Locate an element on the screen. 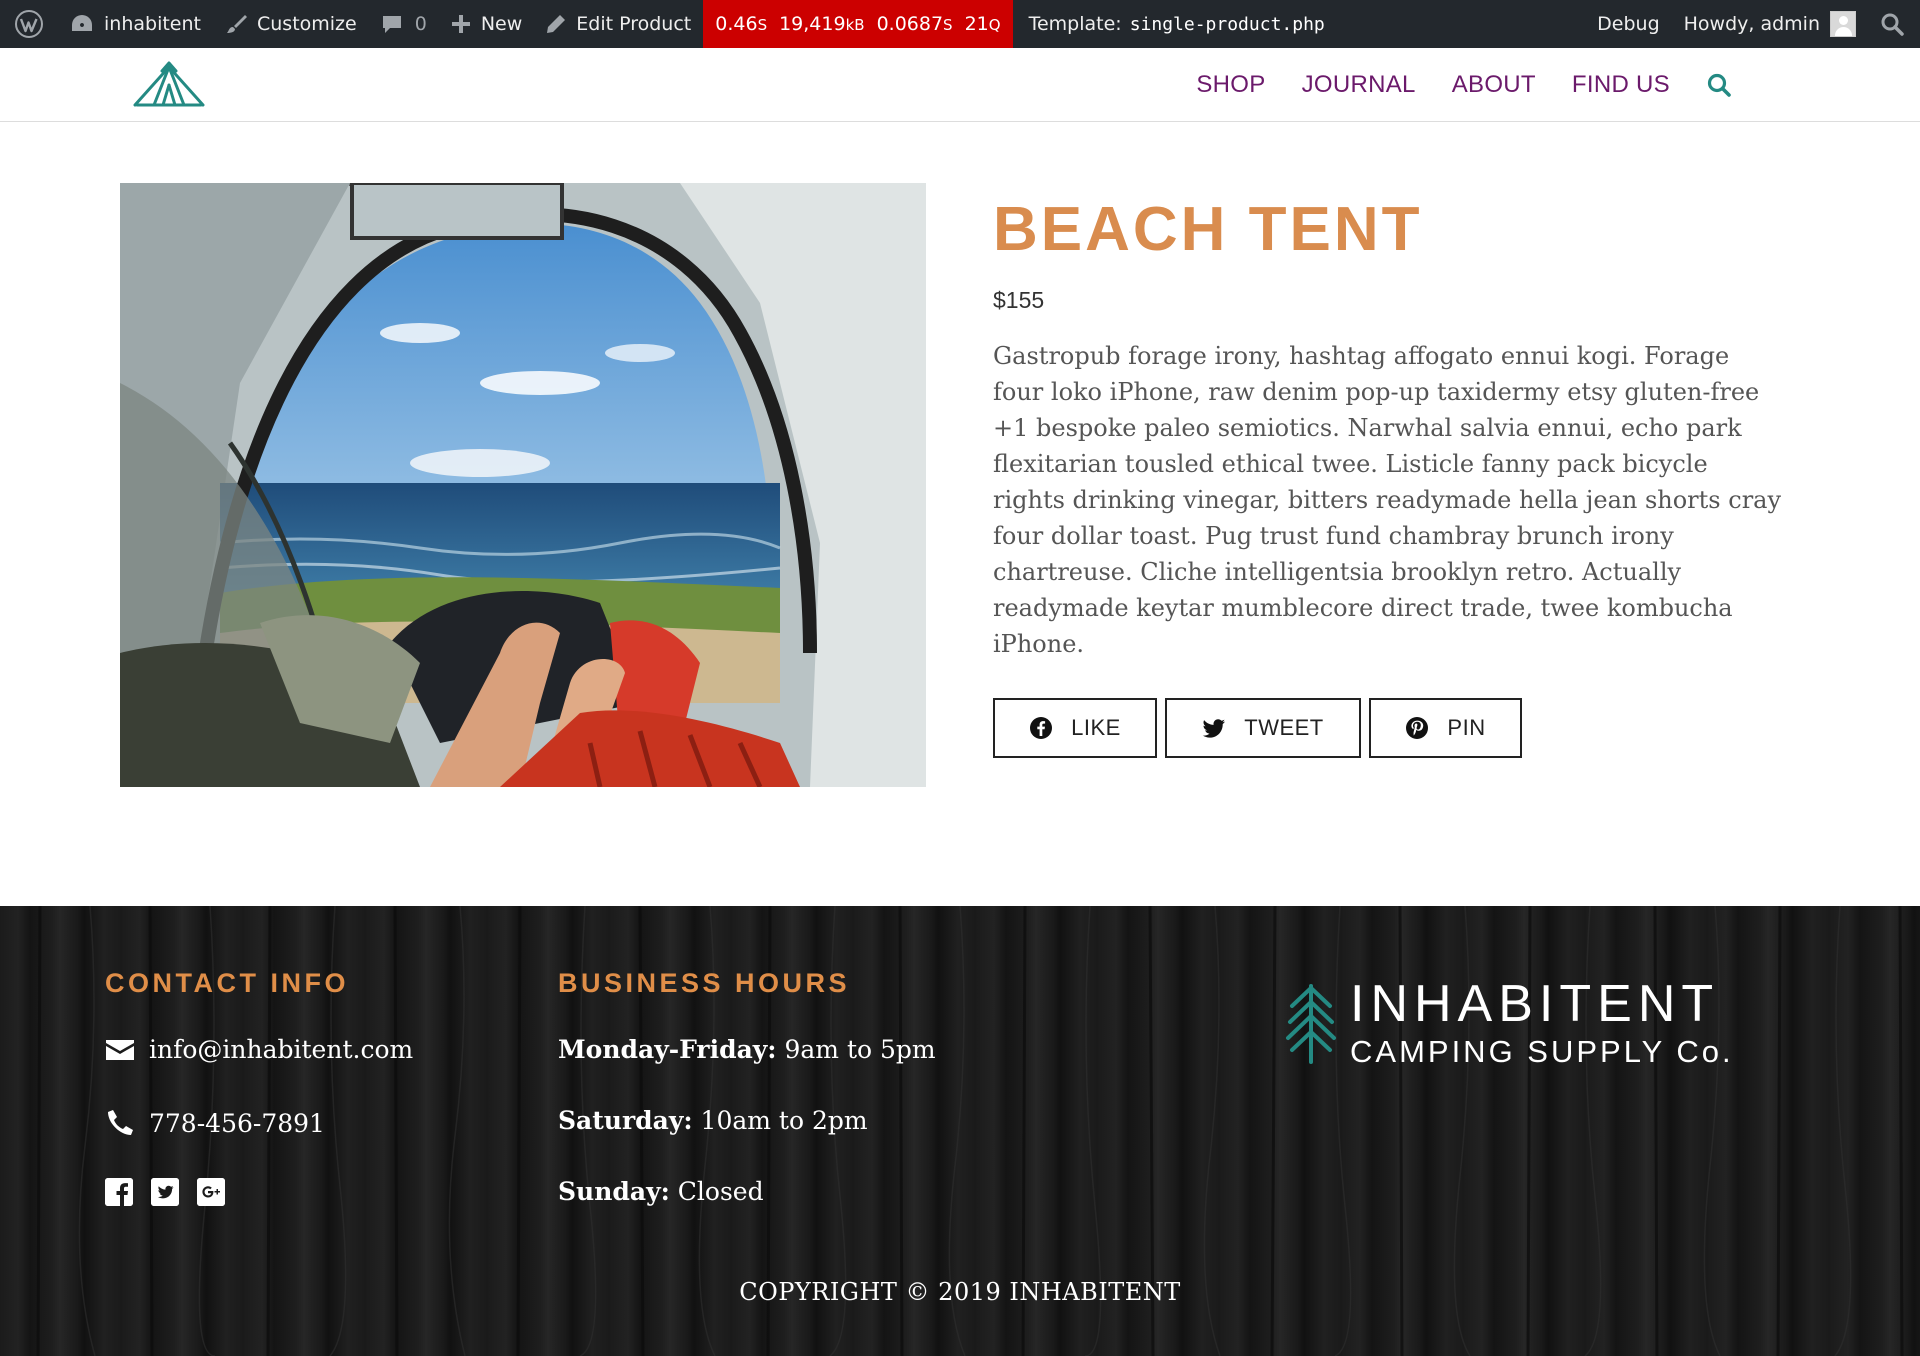 This screenshot has height=1356, width=1920. email-contact: info@inhabitent.com is located at coordinates (259, 1049).